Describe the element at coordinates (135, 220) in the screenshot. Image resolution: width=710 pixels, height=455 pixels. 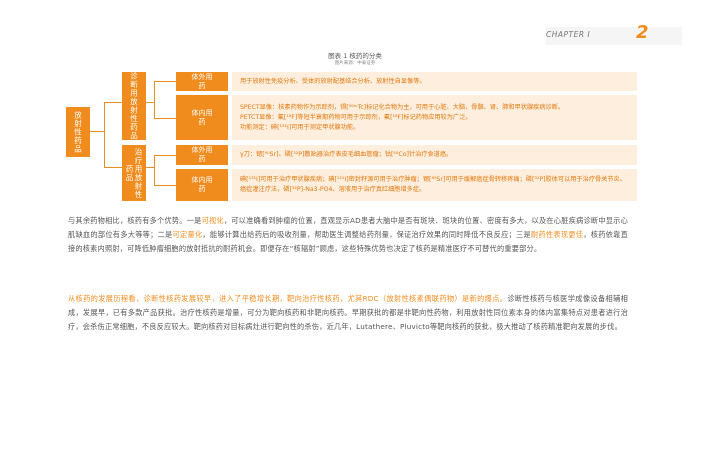
I see `paragraph-text: 与其余药物相比，核药有多个优势。一是` at that location.